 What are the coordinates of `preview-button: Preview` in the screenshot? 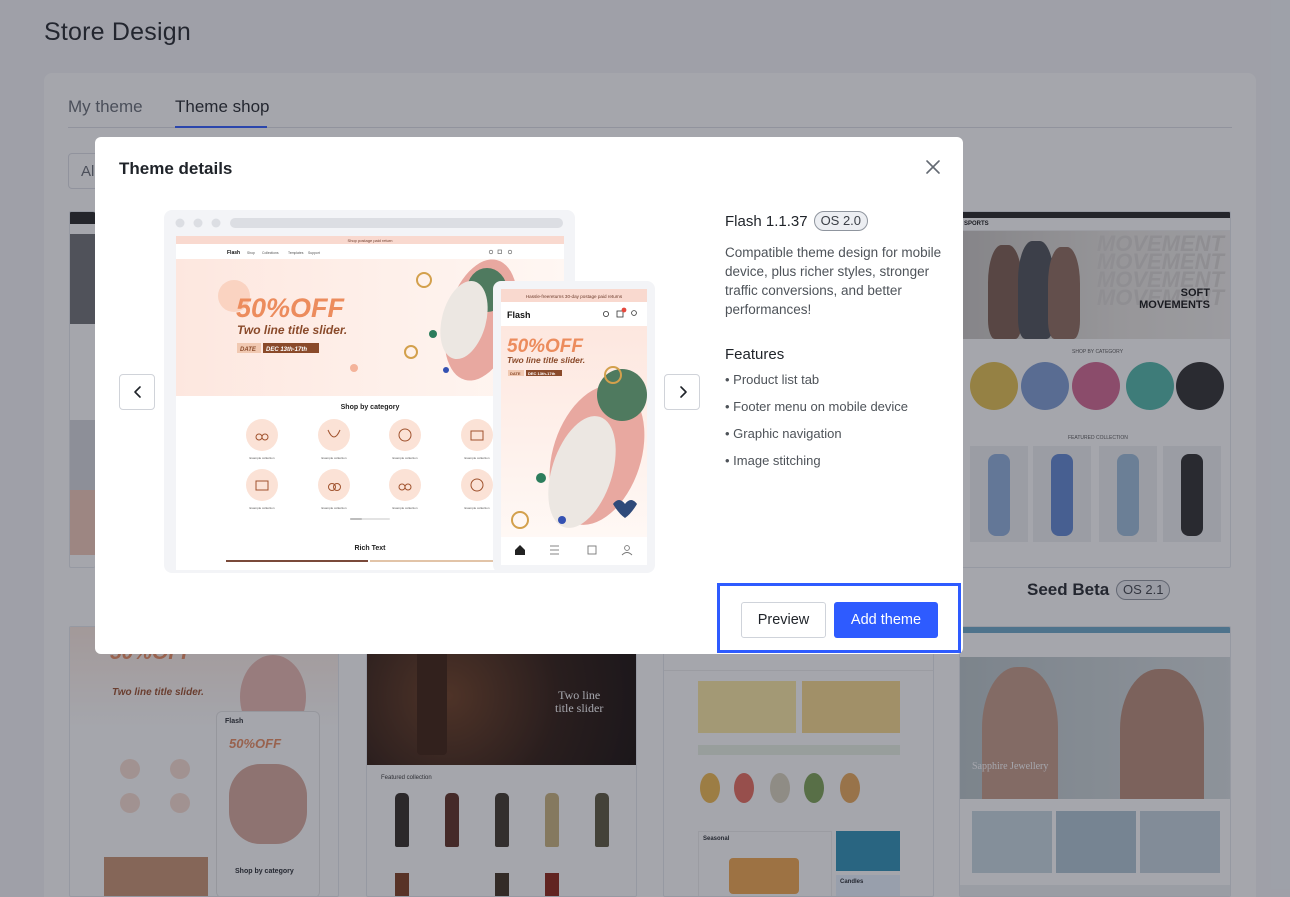 It's located at (783, 620).